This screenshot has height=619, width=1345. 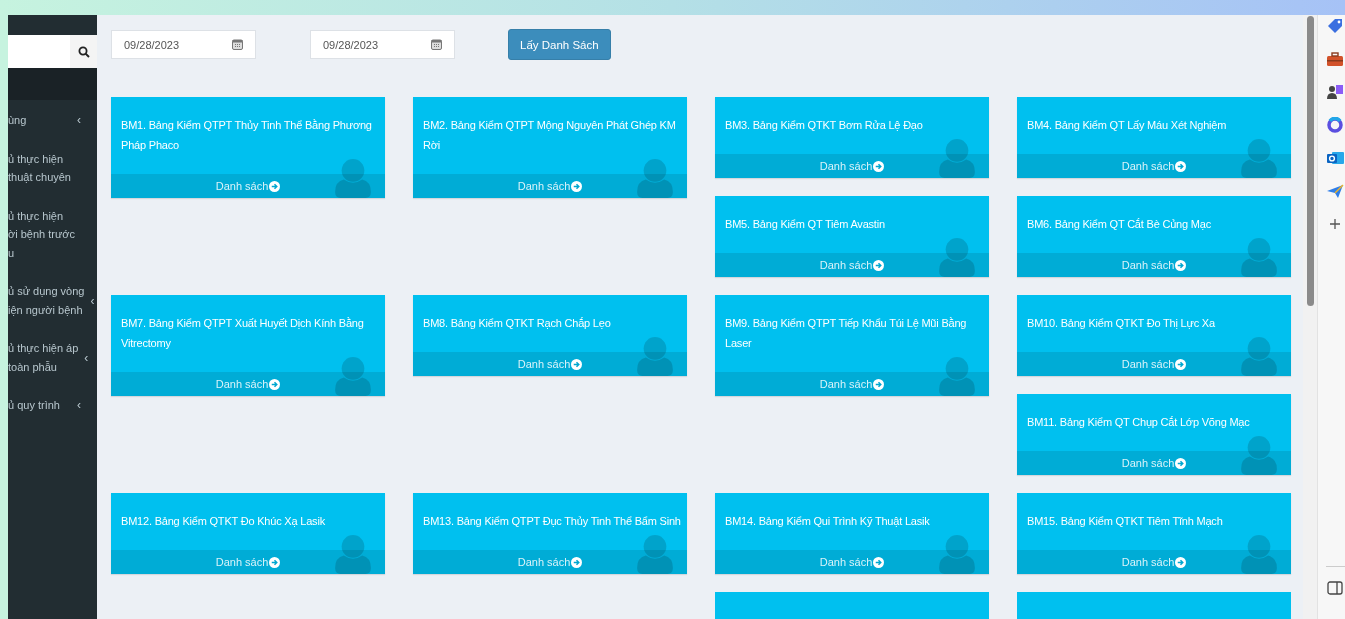 I want to click on card-title: BM6. Bảng Kiểm QT Cắt Bè Củng Mạc, so click(x=1119, y=224).